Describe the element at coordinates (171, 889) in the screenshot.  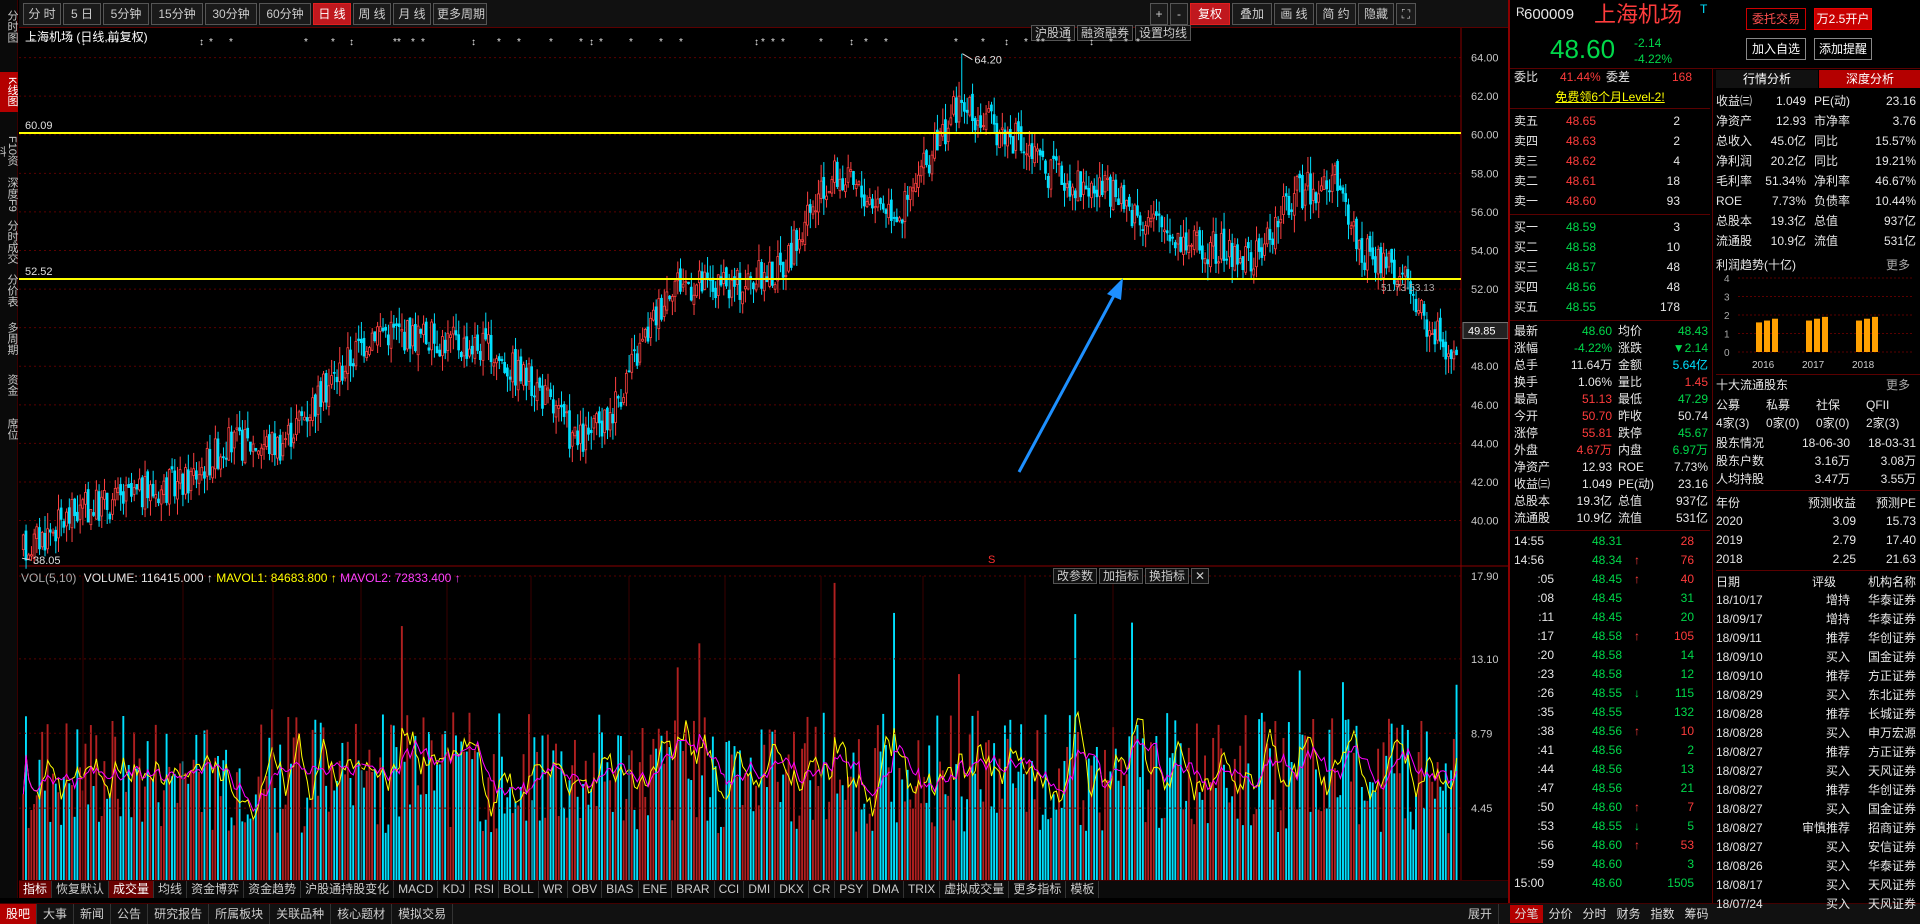
I see `indicator-tab-3: 均线` at that location.